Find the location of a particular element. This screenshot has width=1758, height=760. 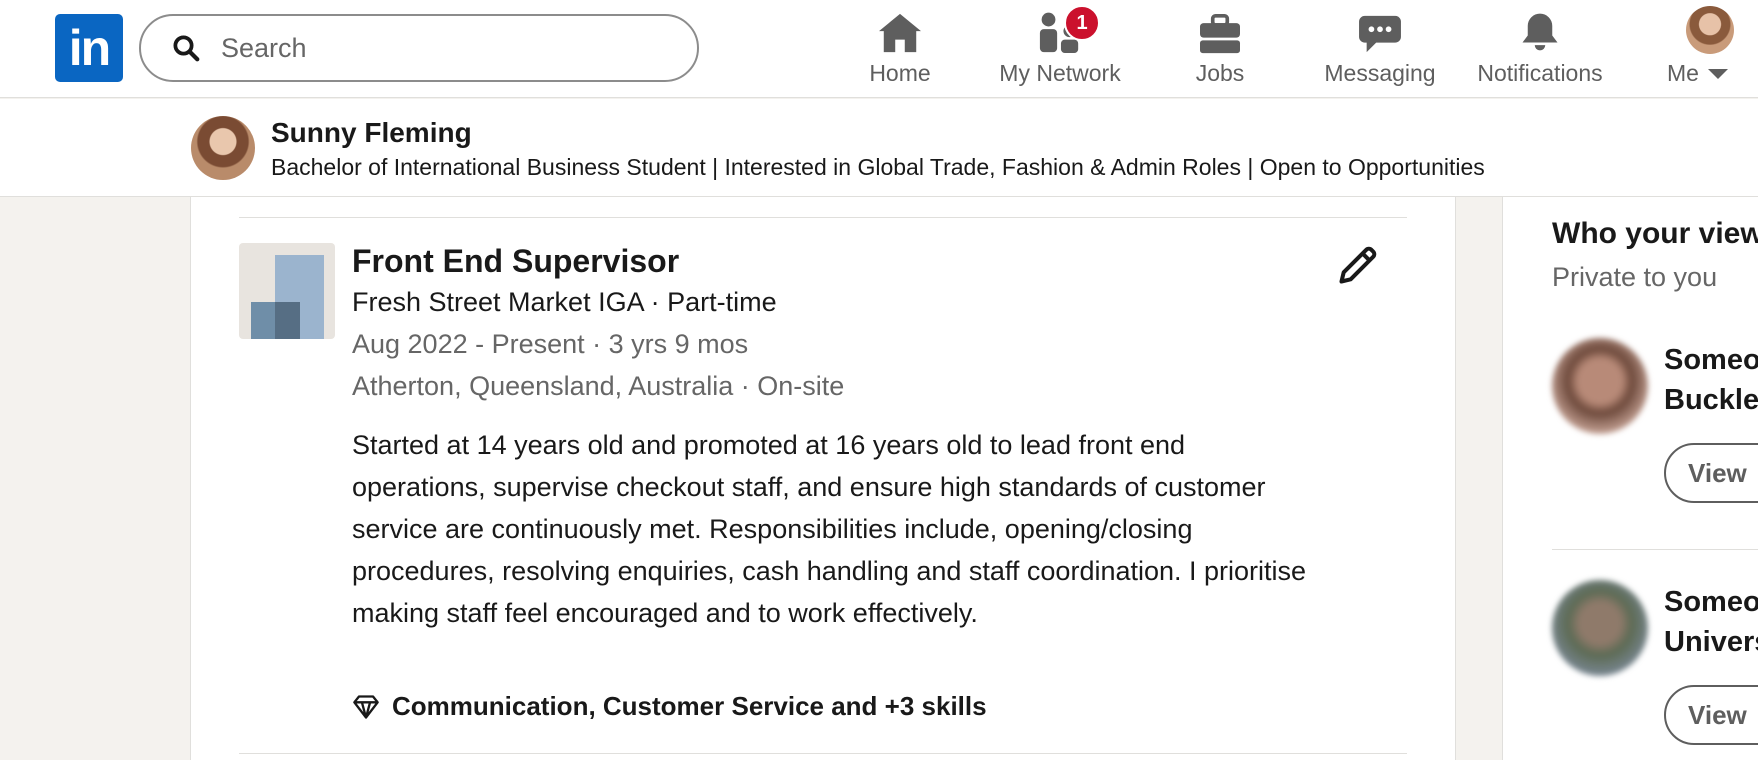

nav-notifications: Notifications is located at coordinates (1540, 49).